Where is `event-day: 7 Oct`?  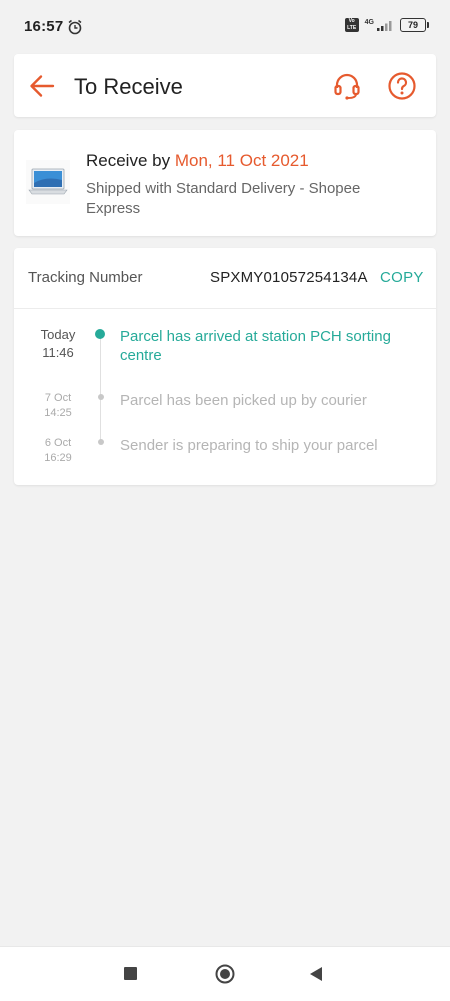 event-day: 7 Oct is located at coordinates (58, 398).